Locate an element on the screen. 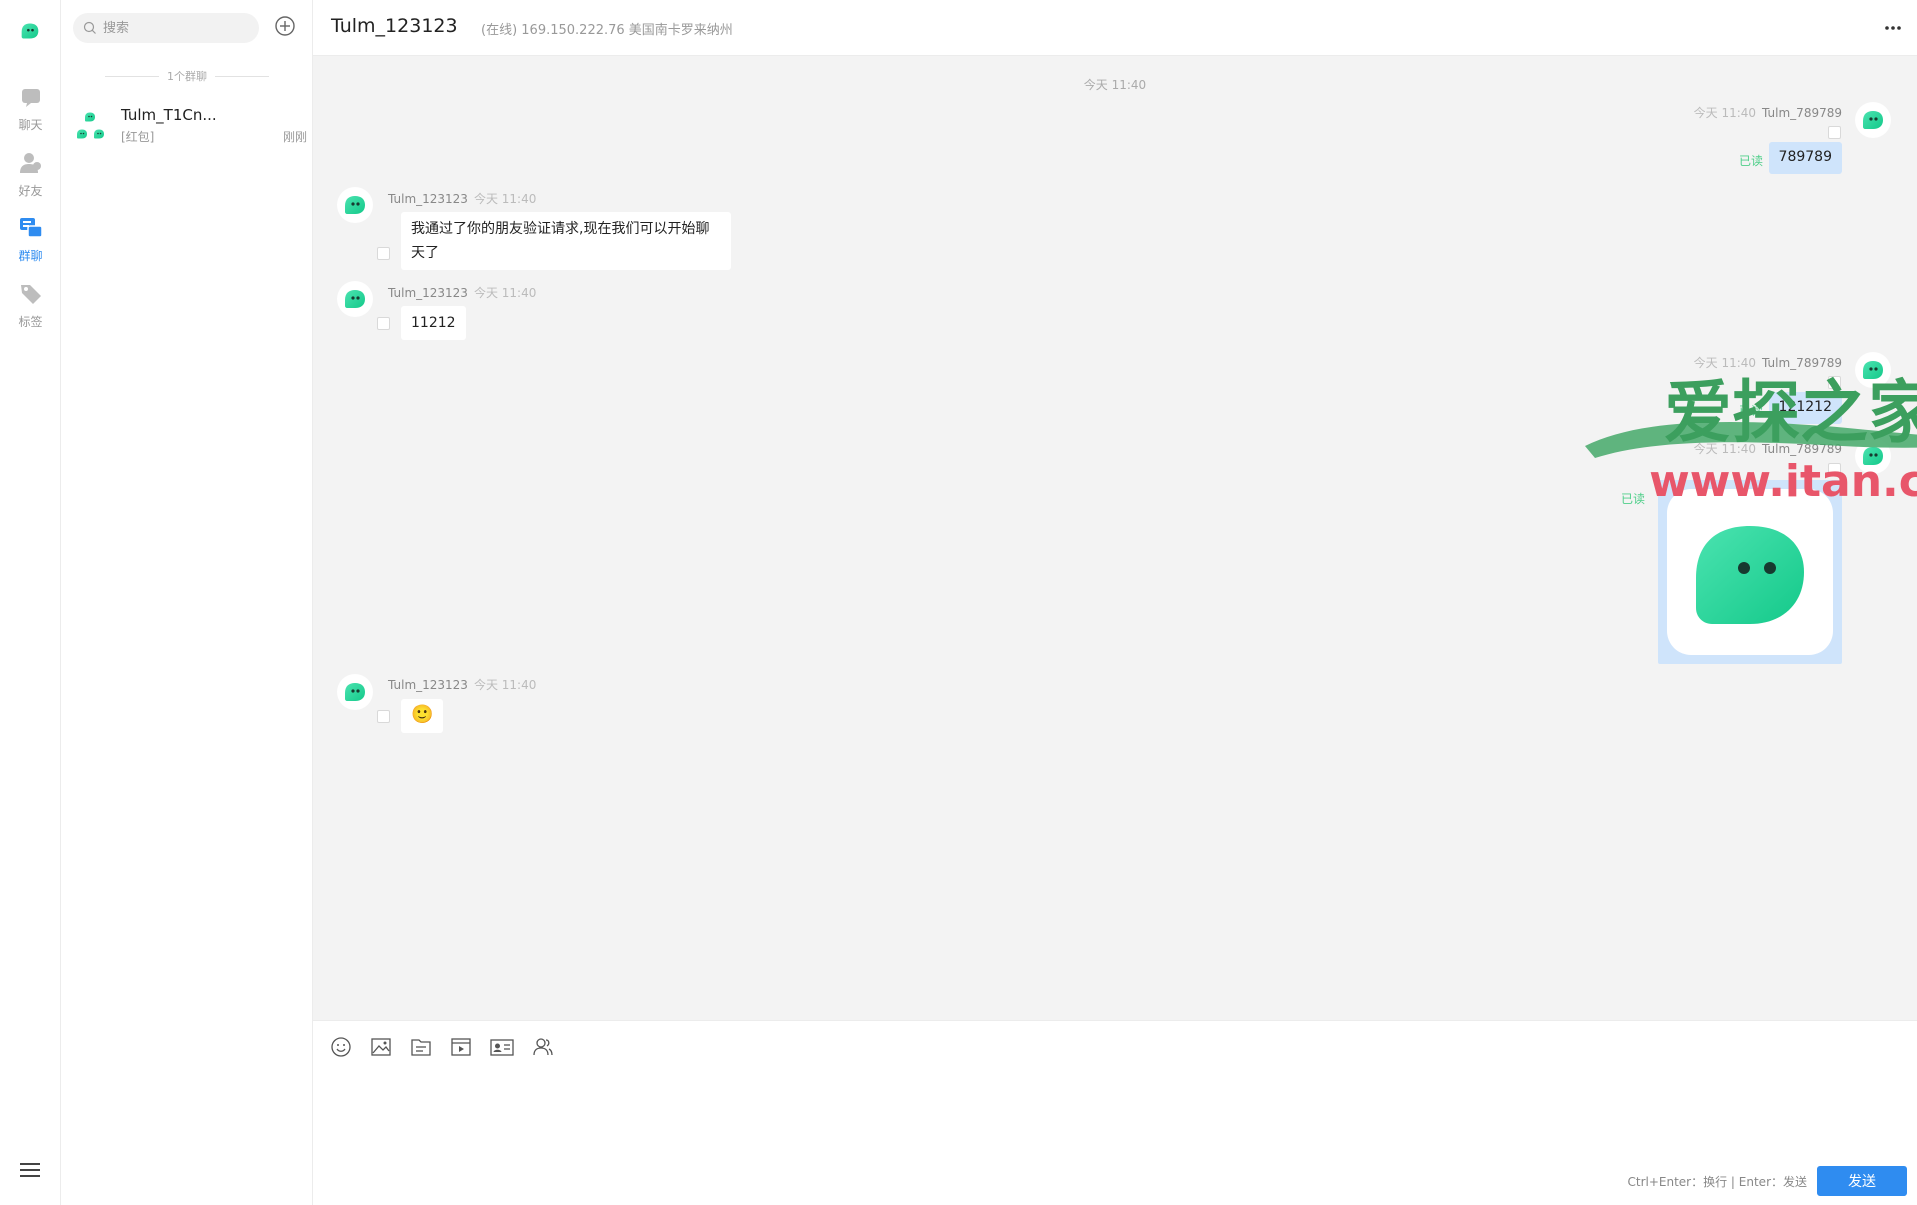 The width and height of the screenshot is (1917, 1205). sidebar-item-tags: 标签 is located at coordinates (30, 309).